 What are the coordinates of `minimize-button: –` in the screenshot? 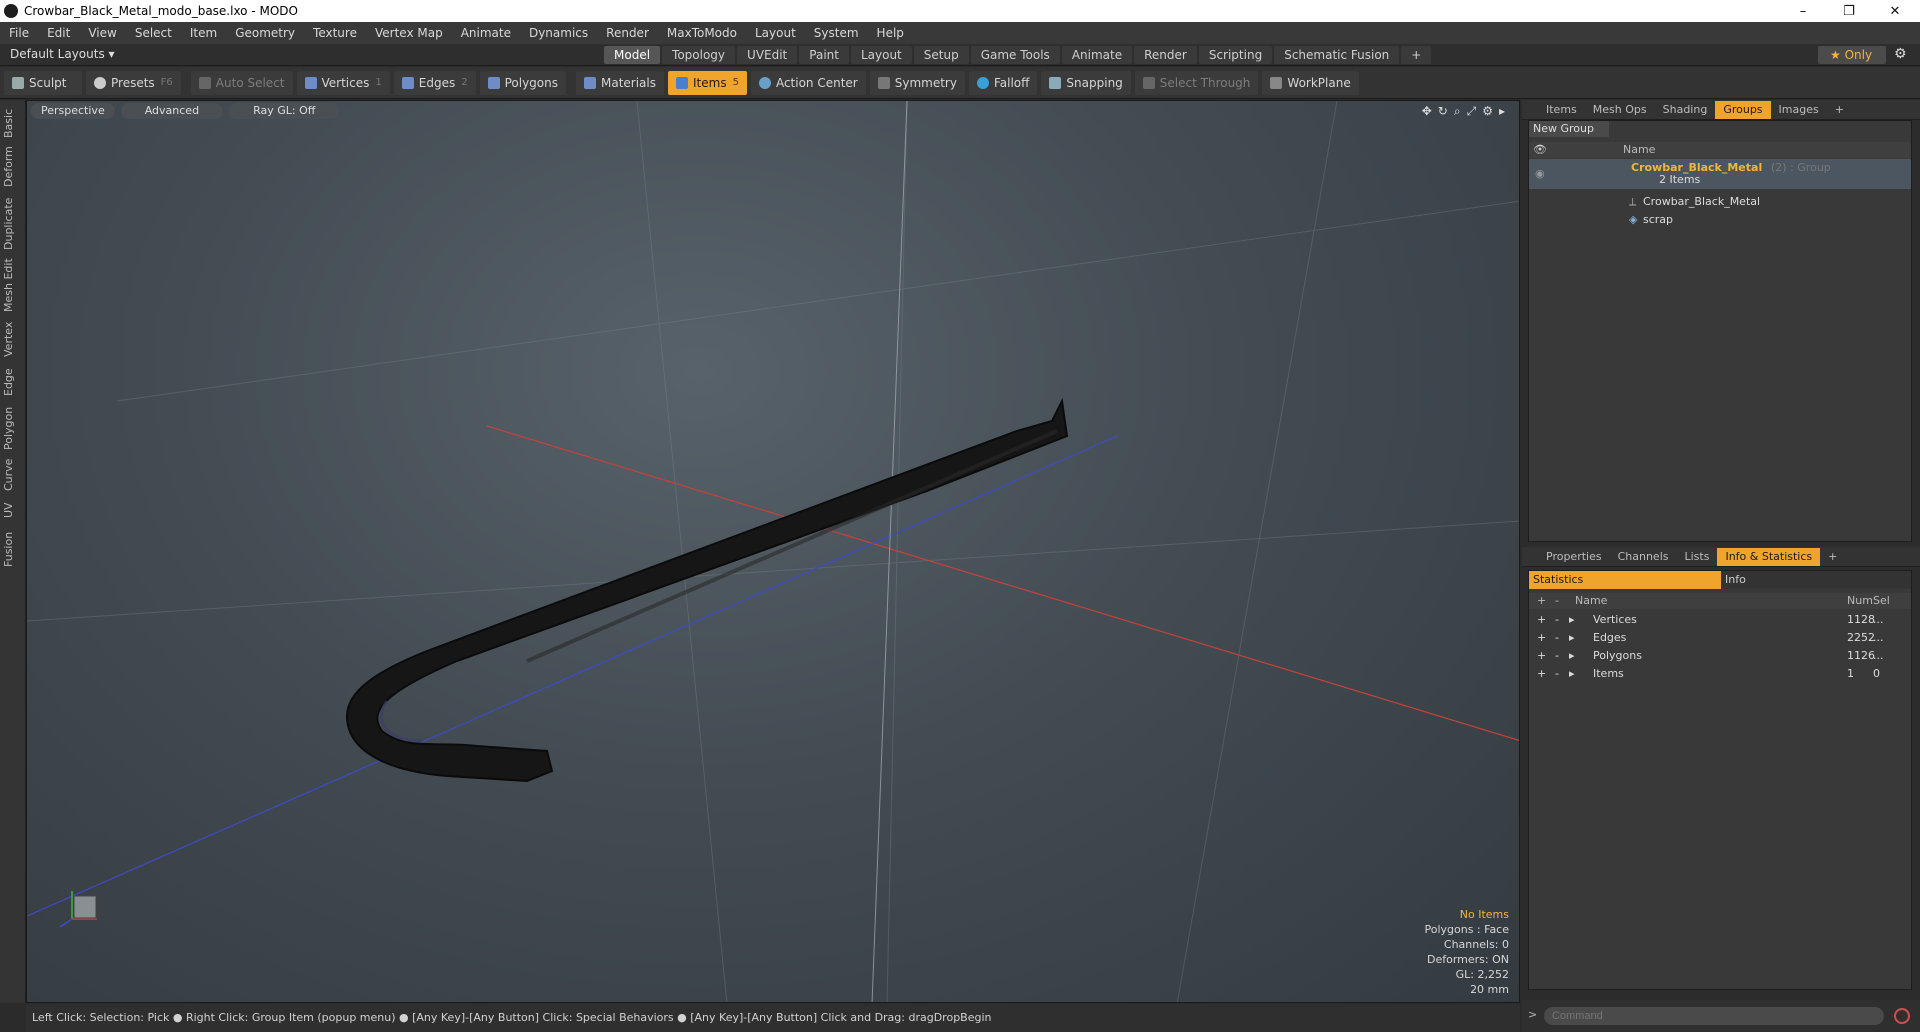 It's located at (1803, 11).